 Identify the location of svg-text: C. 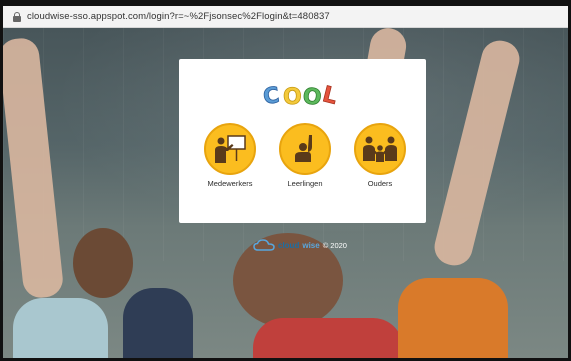
(270, 96).